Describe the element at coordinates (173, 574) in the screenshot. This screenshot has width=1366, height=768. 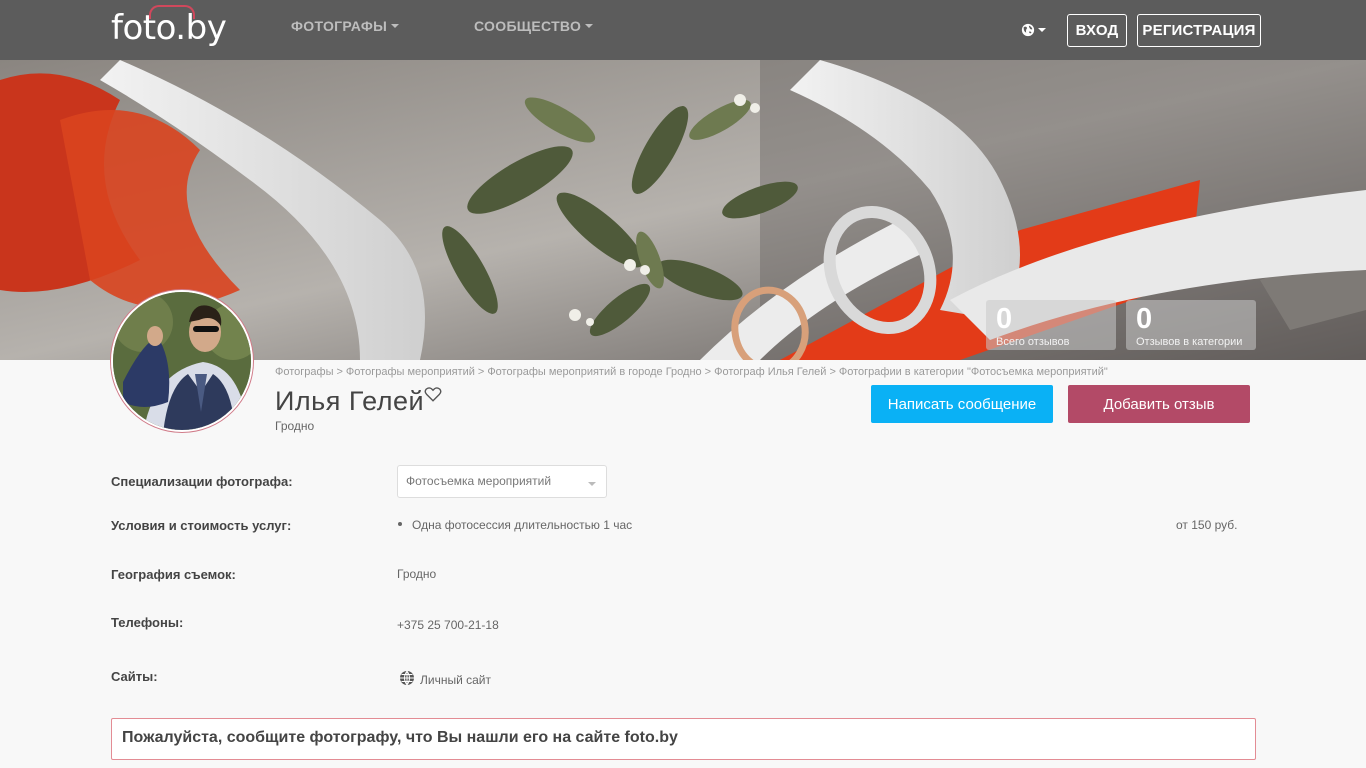
I see `geography-label: География съемок:` at that location.